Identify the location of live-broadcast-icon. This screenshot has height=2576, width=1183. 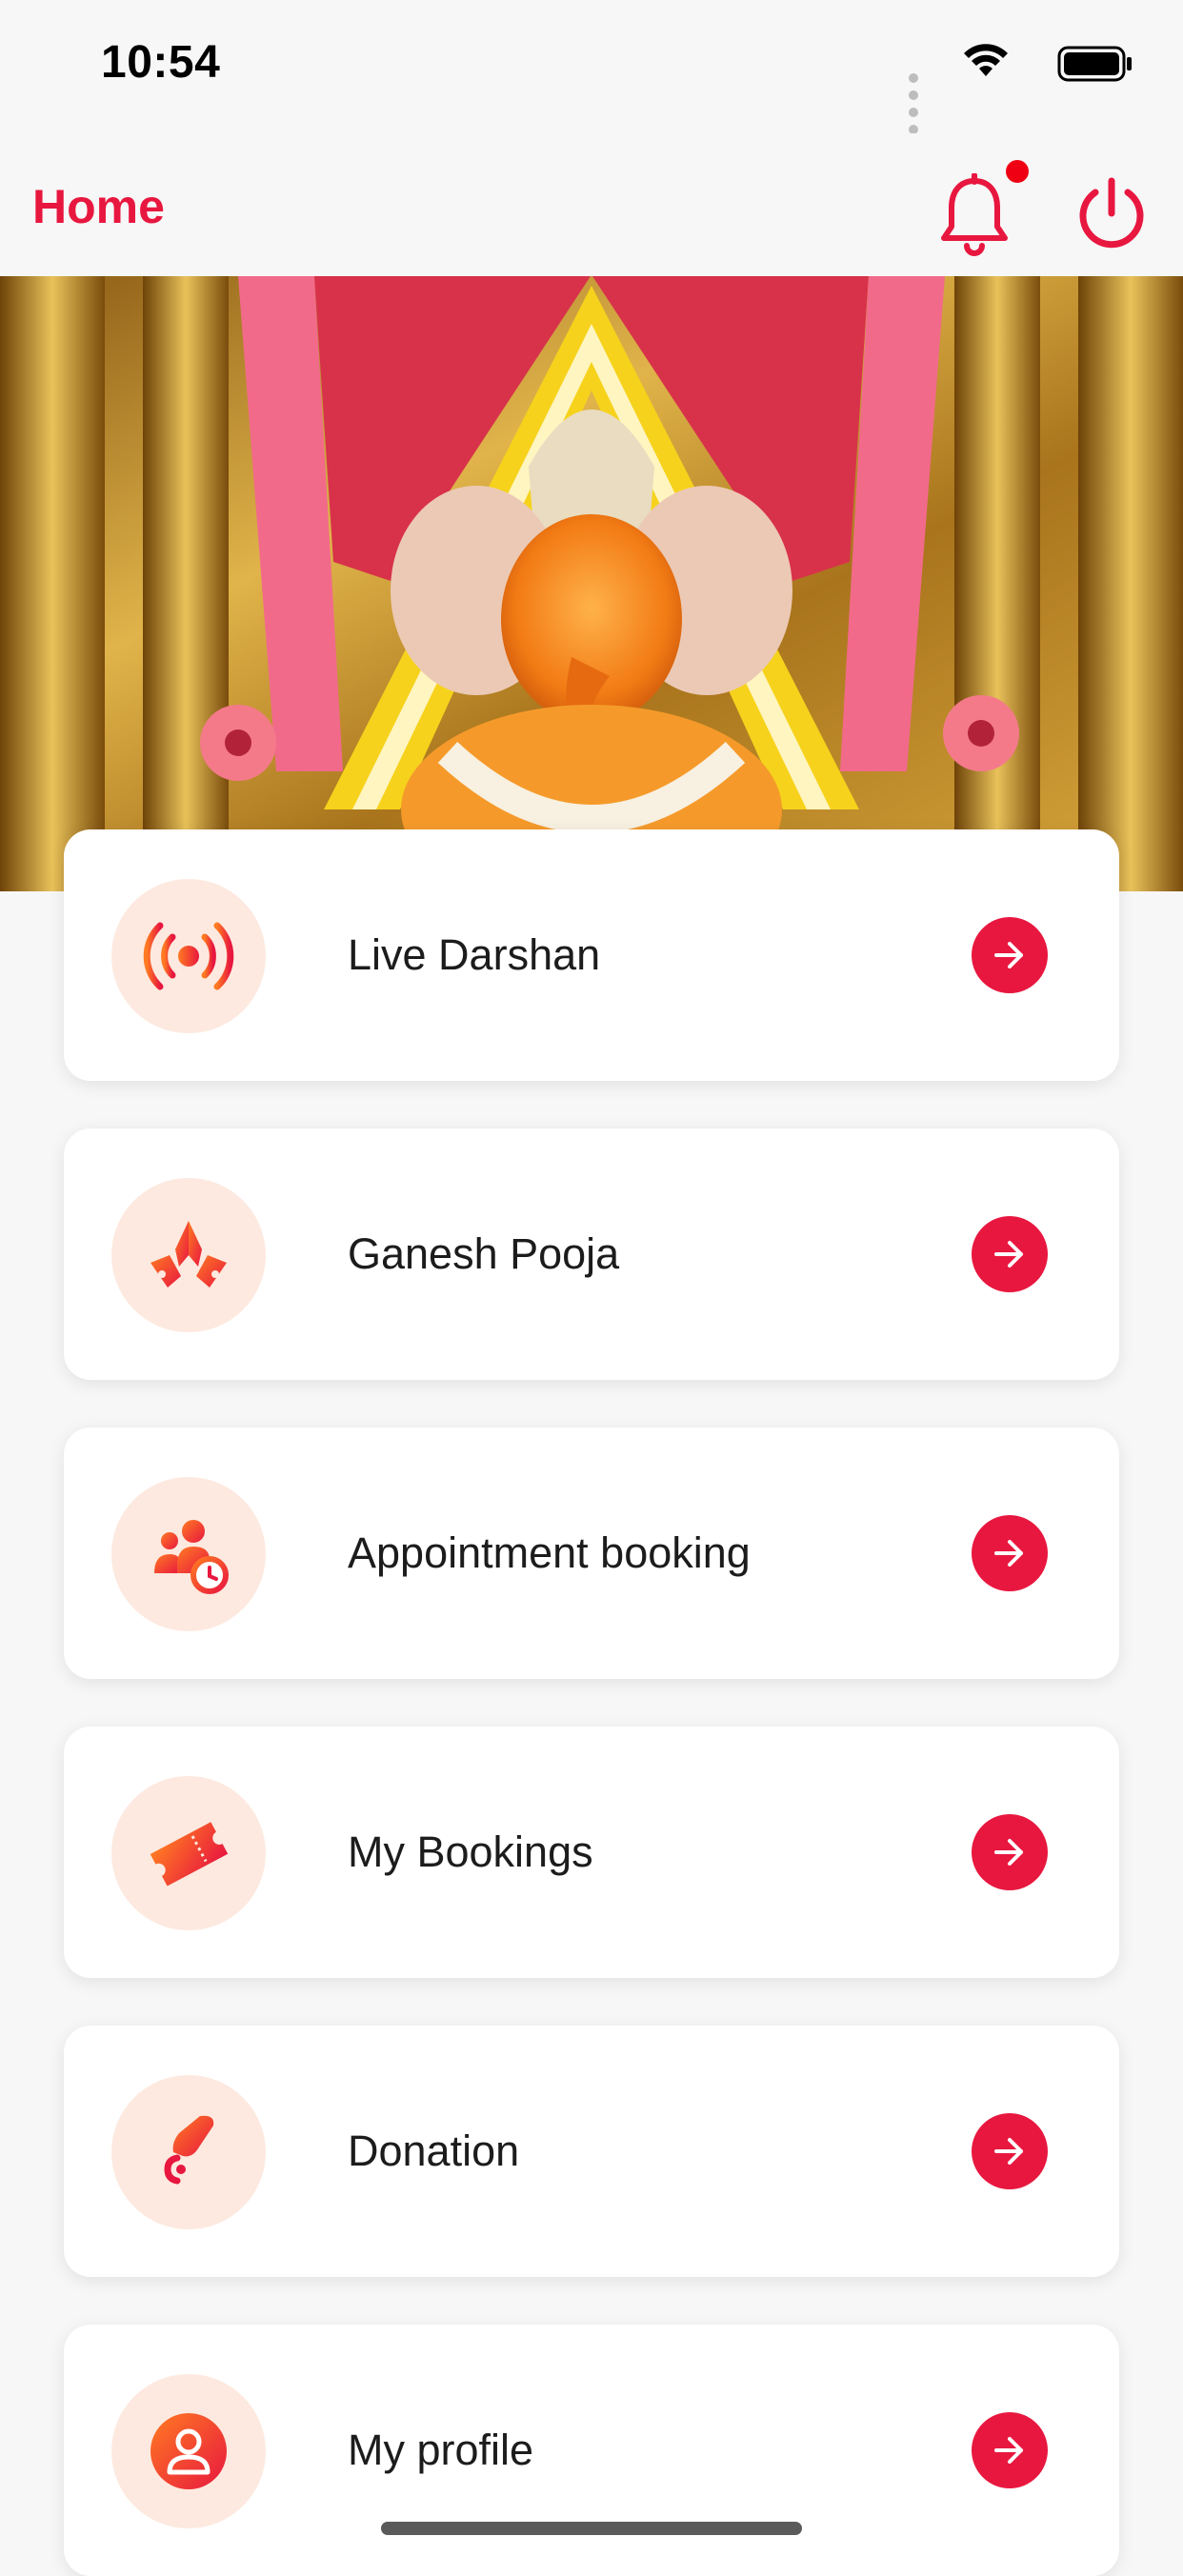
(189, 956).